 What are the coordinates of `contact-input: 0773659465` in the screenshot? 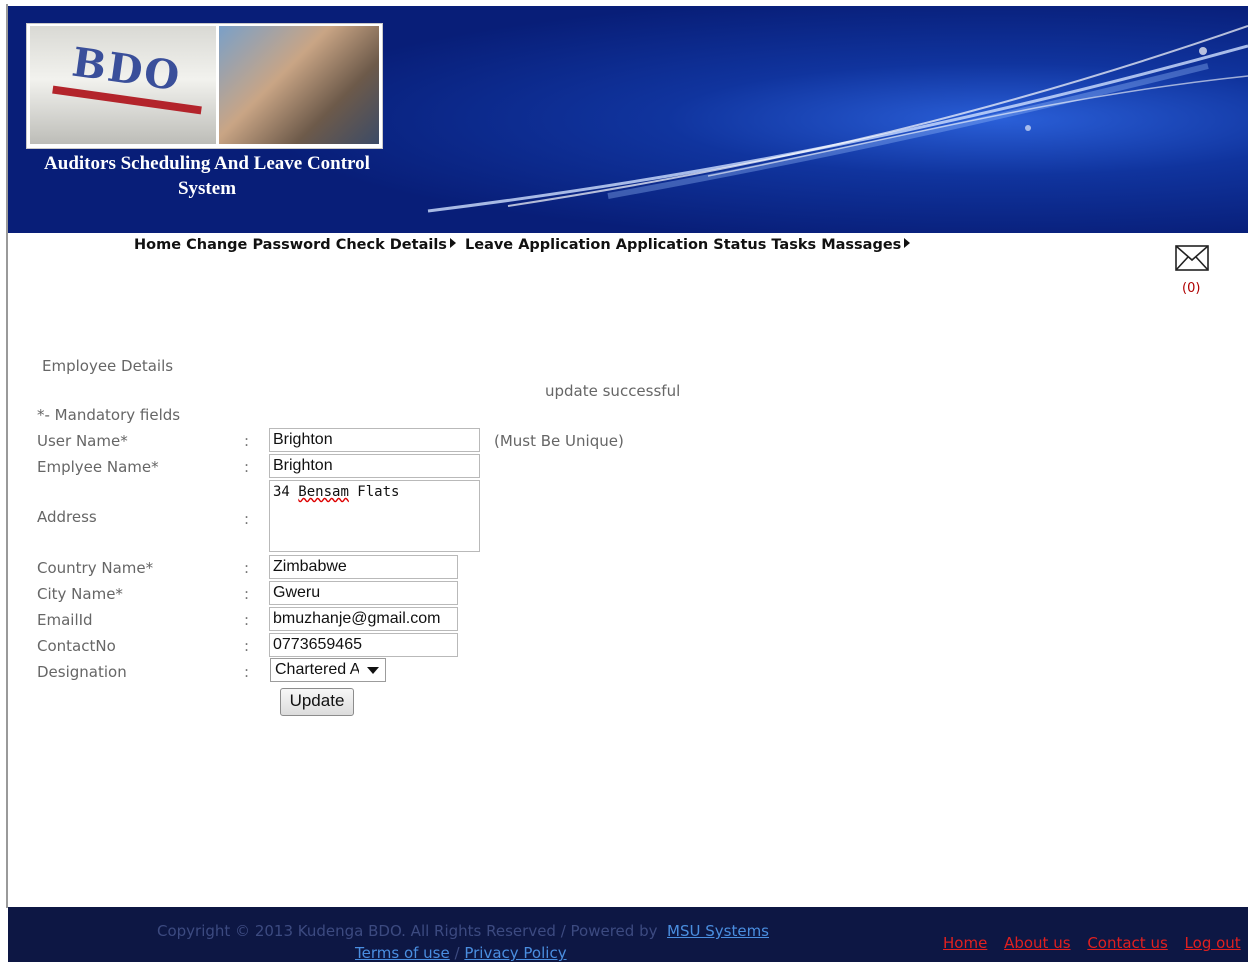 It's located at (363, 645).